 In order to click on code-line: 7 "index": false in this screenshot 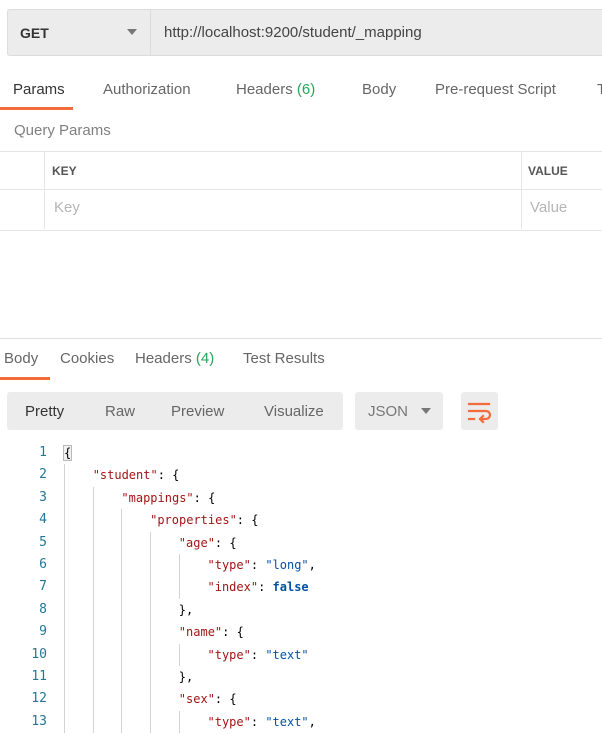, I will do `click(301, 587)`.